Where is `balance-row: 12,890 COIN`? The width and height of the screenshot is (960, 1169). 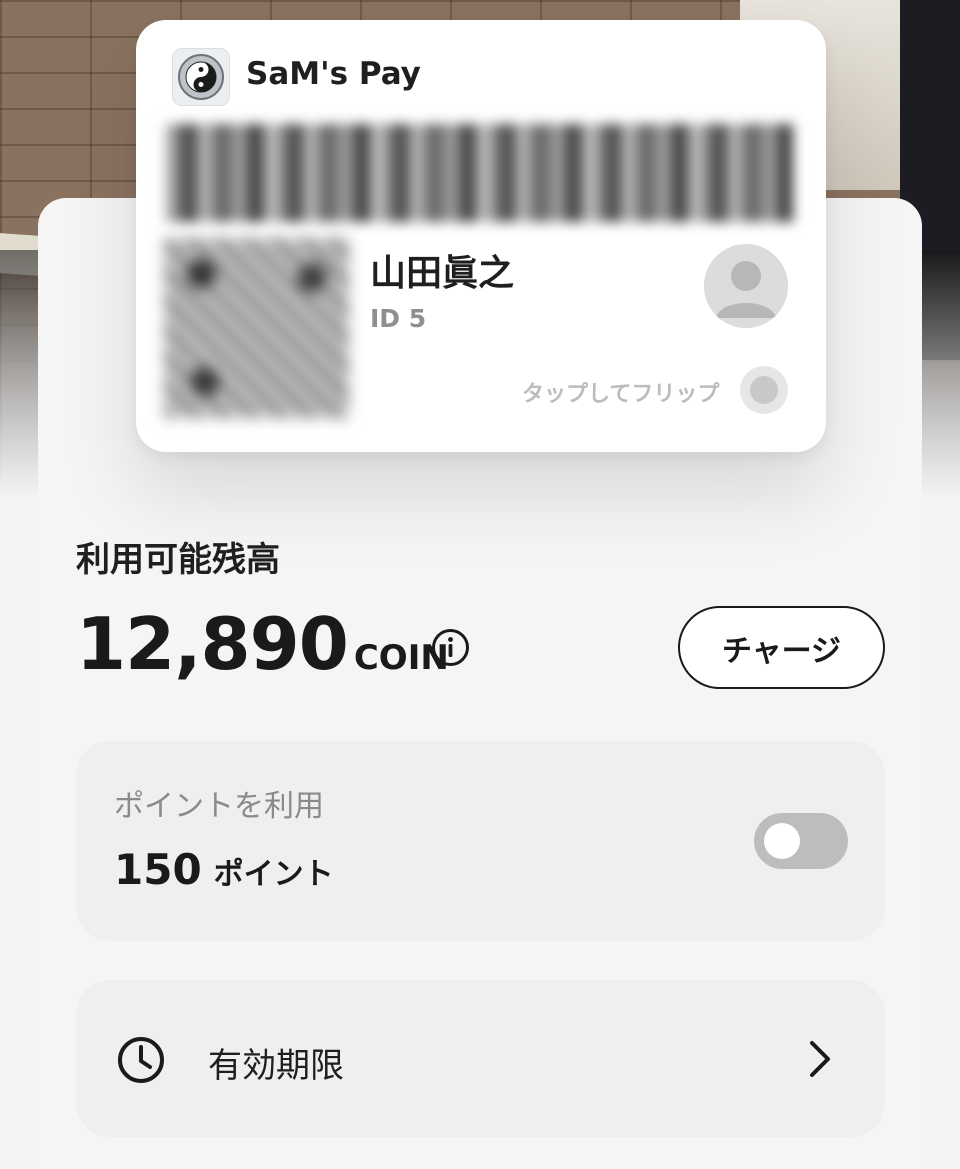 balance-row: 12,890 COIN is located at coordinates (262, 644).